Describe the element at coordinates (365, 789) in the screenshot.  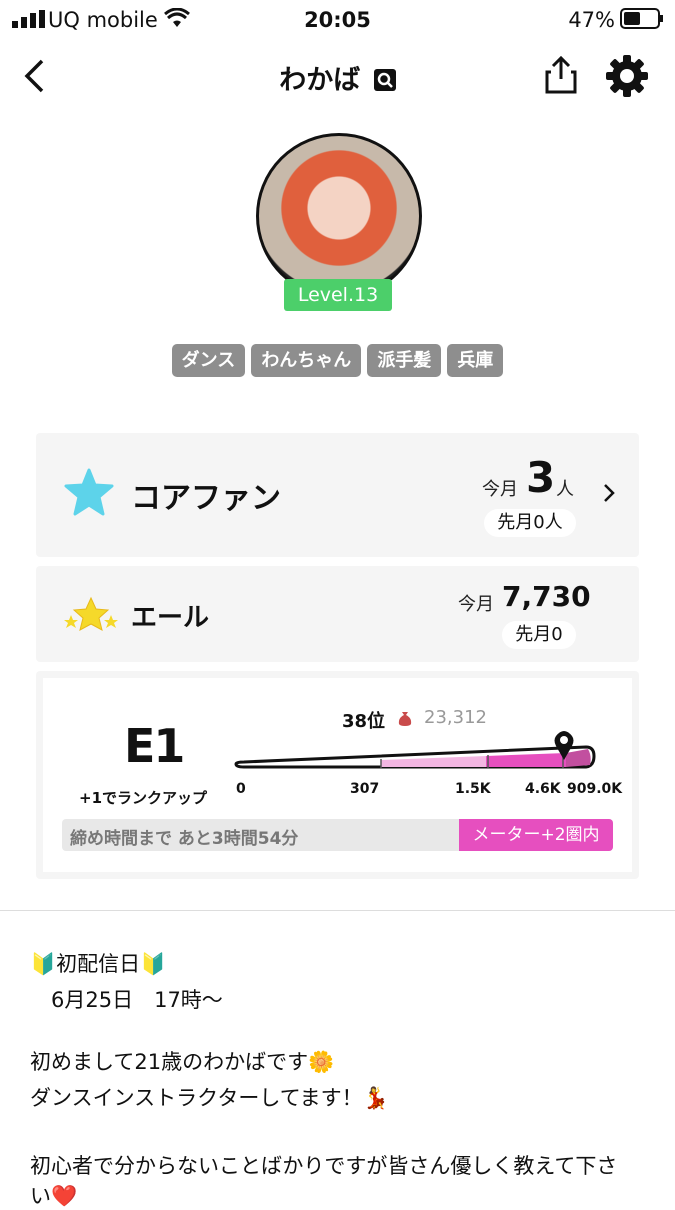
I see `meter-tick: 307` at that location.